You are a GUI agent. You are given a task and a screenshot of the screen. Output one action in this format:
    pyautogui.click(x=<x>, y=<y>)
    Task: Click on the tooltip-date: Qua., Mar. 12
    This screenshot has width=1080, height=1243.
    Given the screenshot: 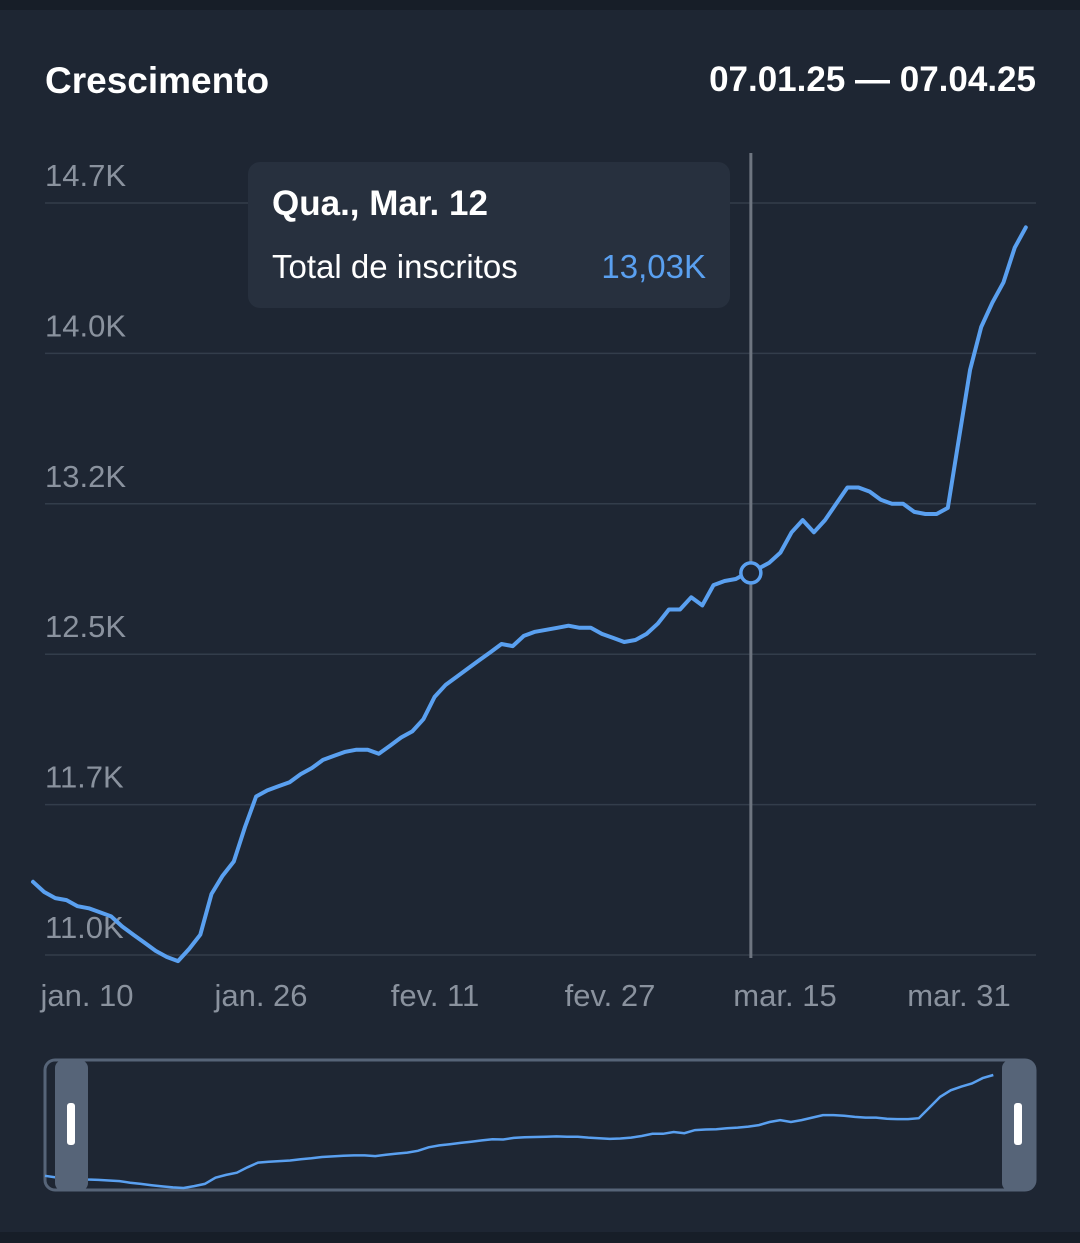 What is the action you would take?
    pyautogui.click(x=380, y=203)
    